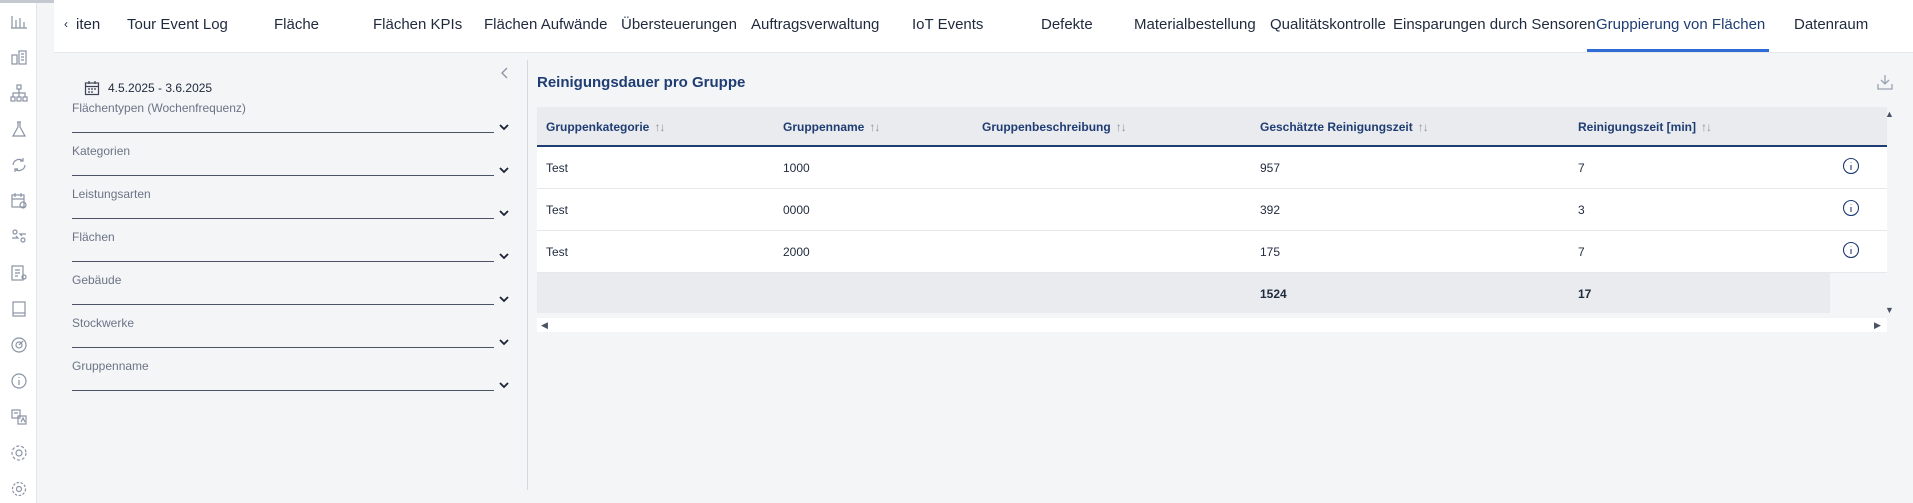 This screenshot has width=1913, height=503. Describe the element at coordinates (66, 24) in the screenshot. I see `tab-scroll-left-icon: ‹` at that location.